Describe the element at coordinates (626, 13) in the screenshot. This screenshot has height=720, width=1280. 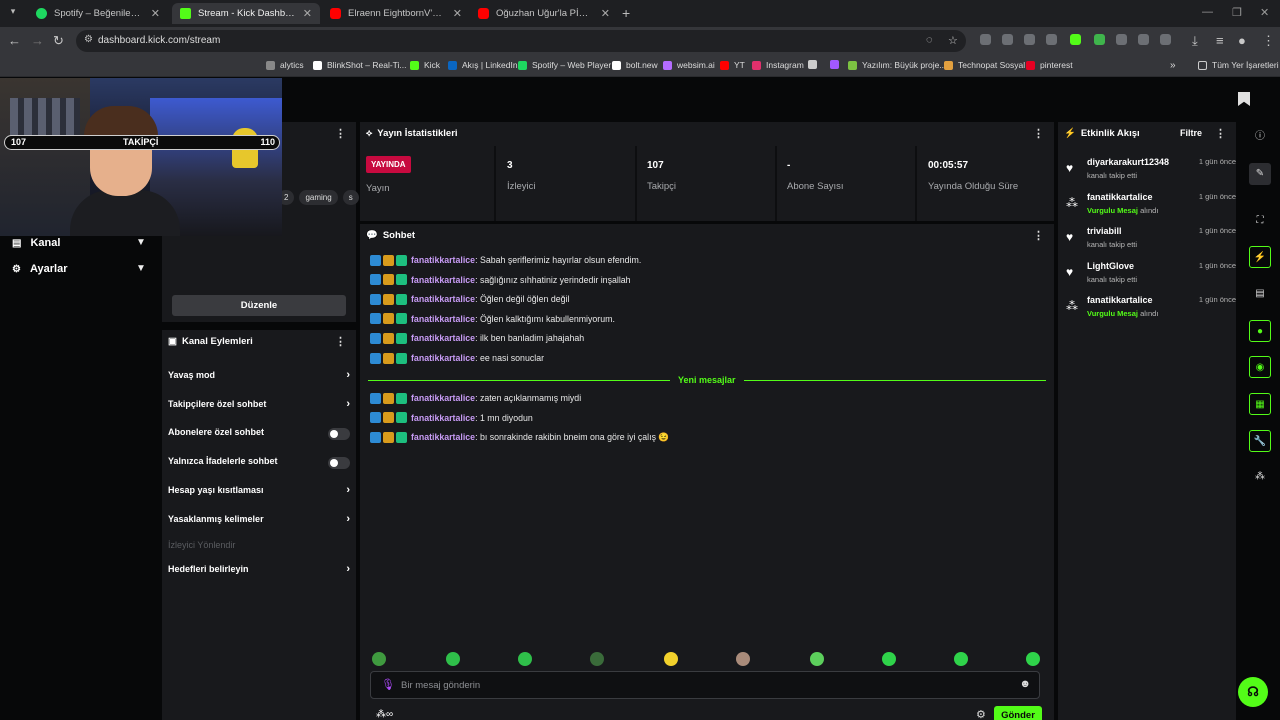
I see `new-tab-button: +` at that location.